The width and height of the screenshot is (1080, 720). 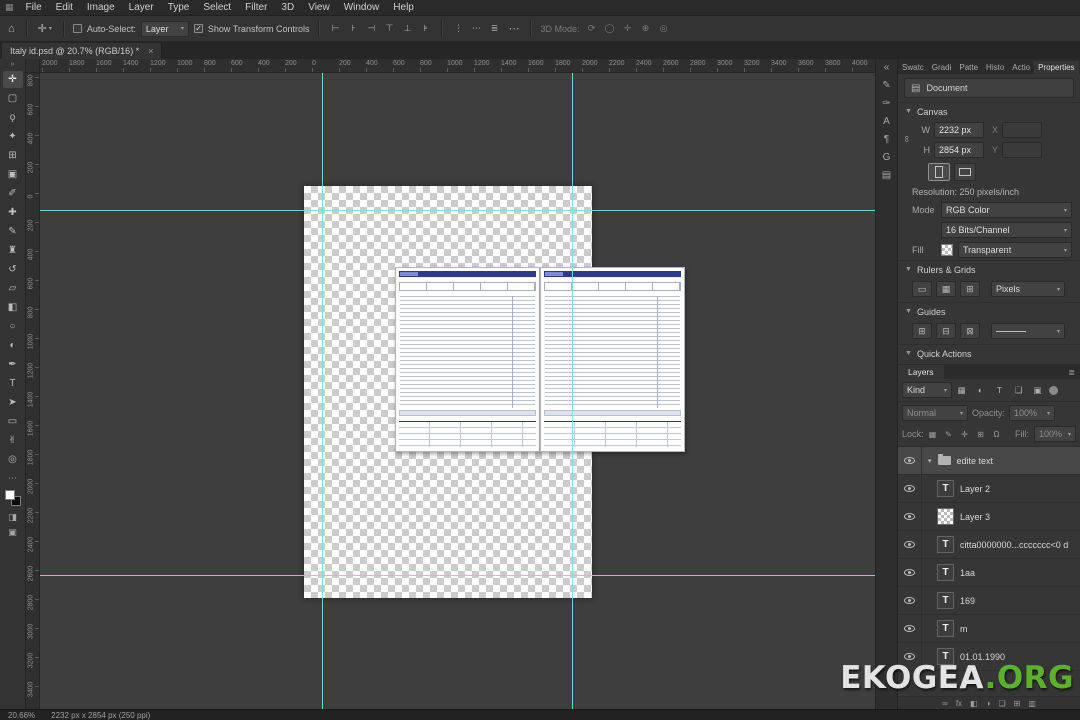 I want to click on align-bottom-icon: ⊧, so click(x=425, y=28).